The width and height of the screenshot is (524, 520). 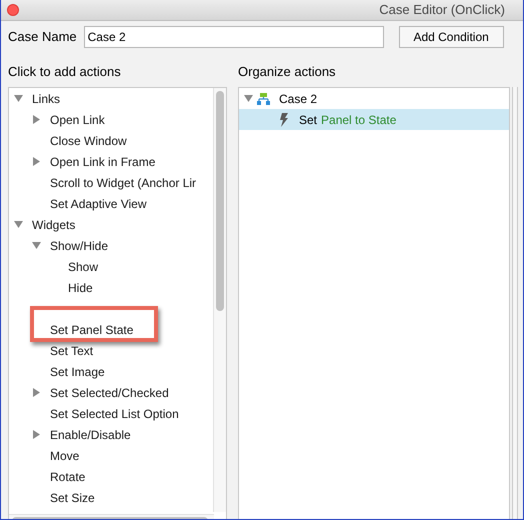 What do you see at coordinates (80, 287) in the screenshot?
I see `tree-action-item: Hide` at bounding box center [80, 287].